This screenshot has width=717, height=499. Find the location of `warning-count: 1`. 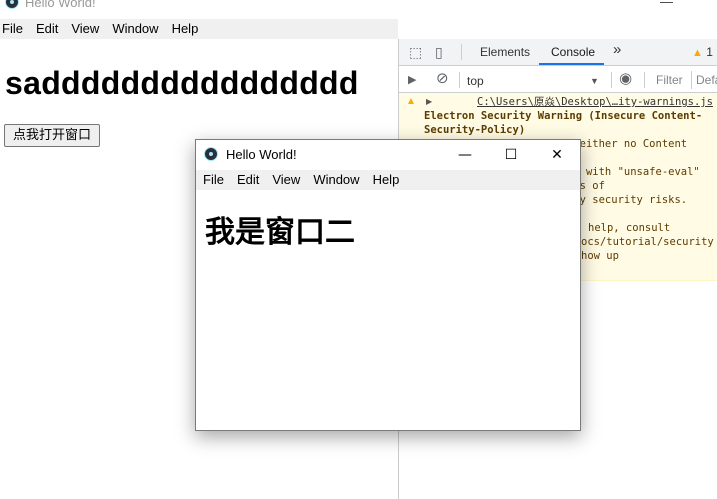

warning-count: 1 is located at coordinates (709, 52).